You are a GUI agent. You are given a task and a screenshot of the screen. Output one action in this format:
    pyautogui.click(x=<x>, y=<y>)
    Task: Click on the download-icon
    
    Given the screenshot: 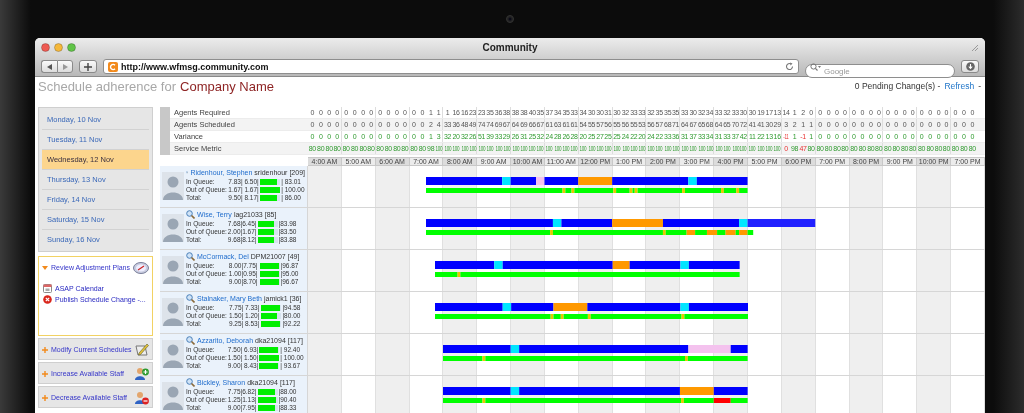 What is the action you would take?
    pyautogui.click(x=970, y=66)
    